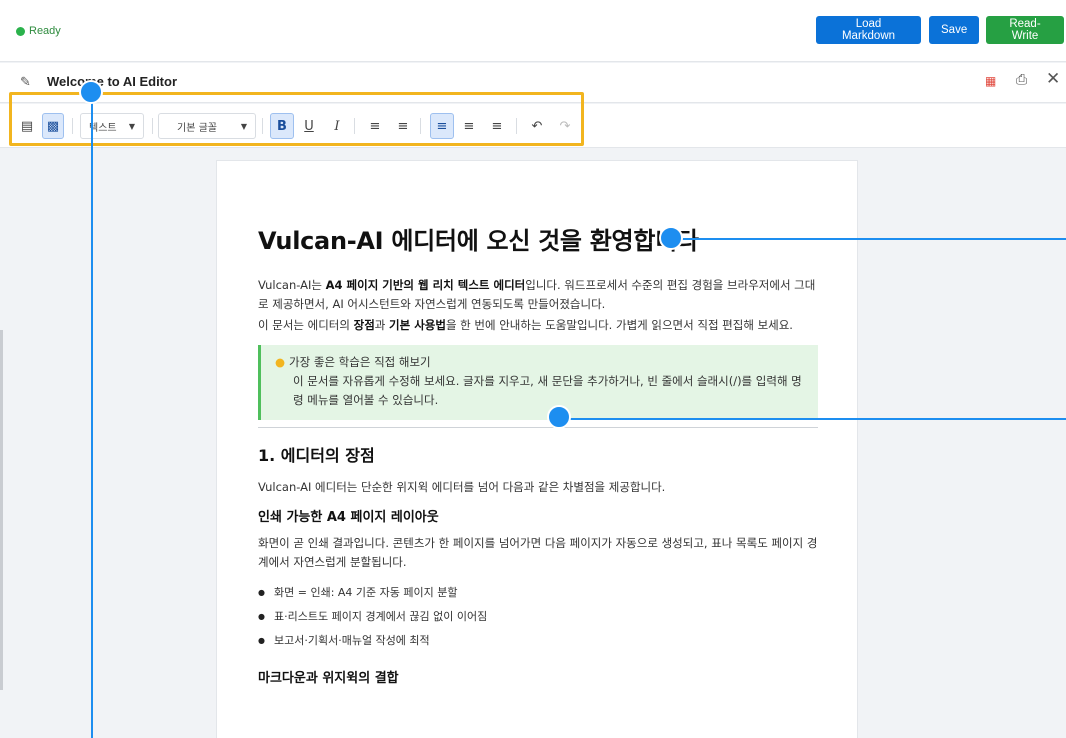 Image resolution: width=1066 pixels, height=738 pixels. I want to click on close-icon: ✕, so click(1053, 79).